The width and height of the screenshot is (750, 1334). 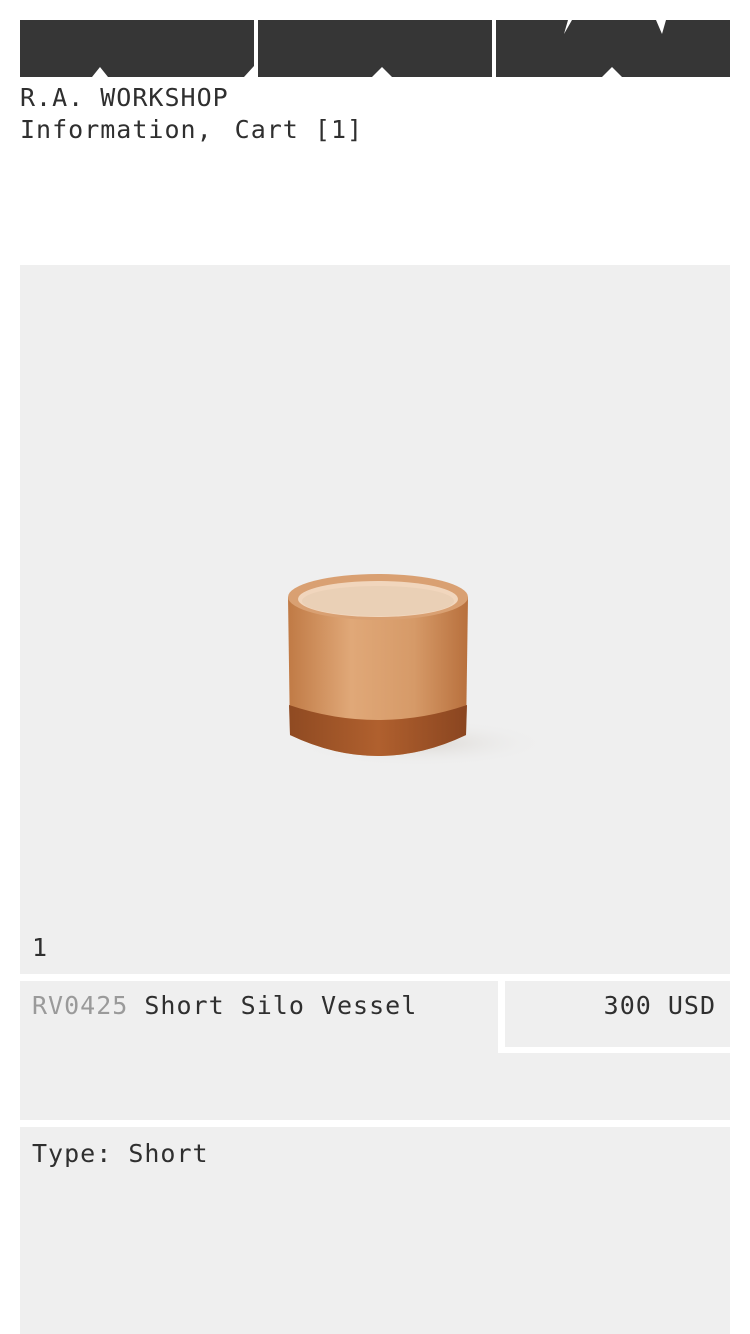 What do you see at coordinates (375, 1230) in the screenshot?
I see `product-type-panel: Type: Short` at bounding box center [375, 1230].